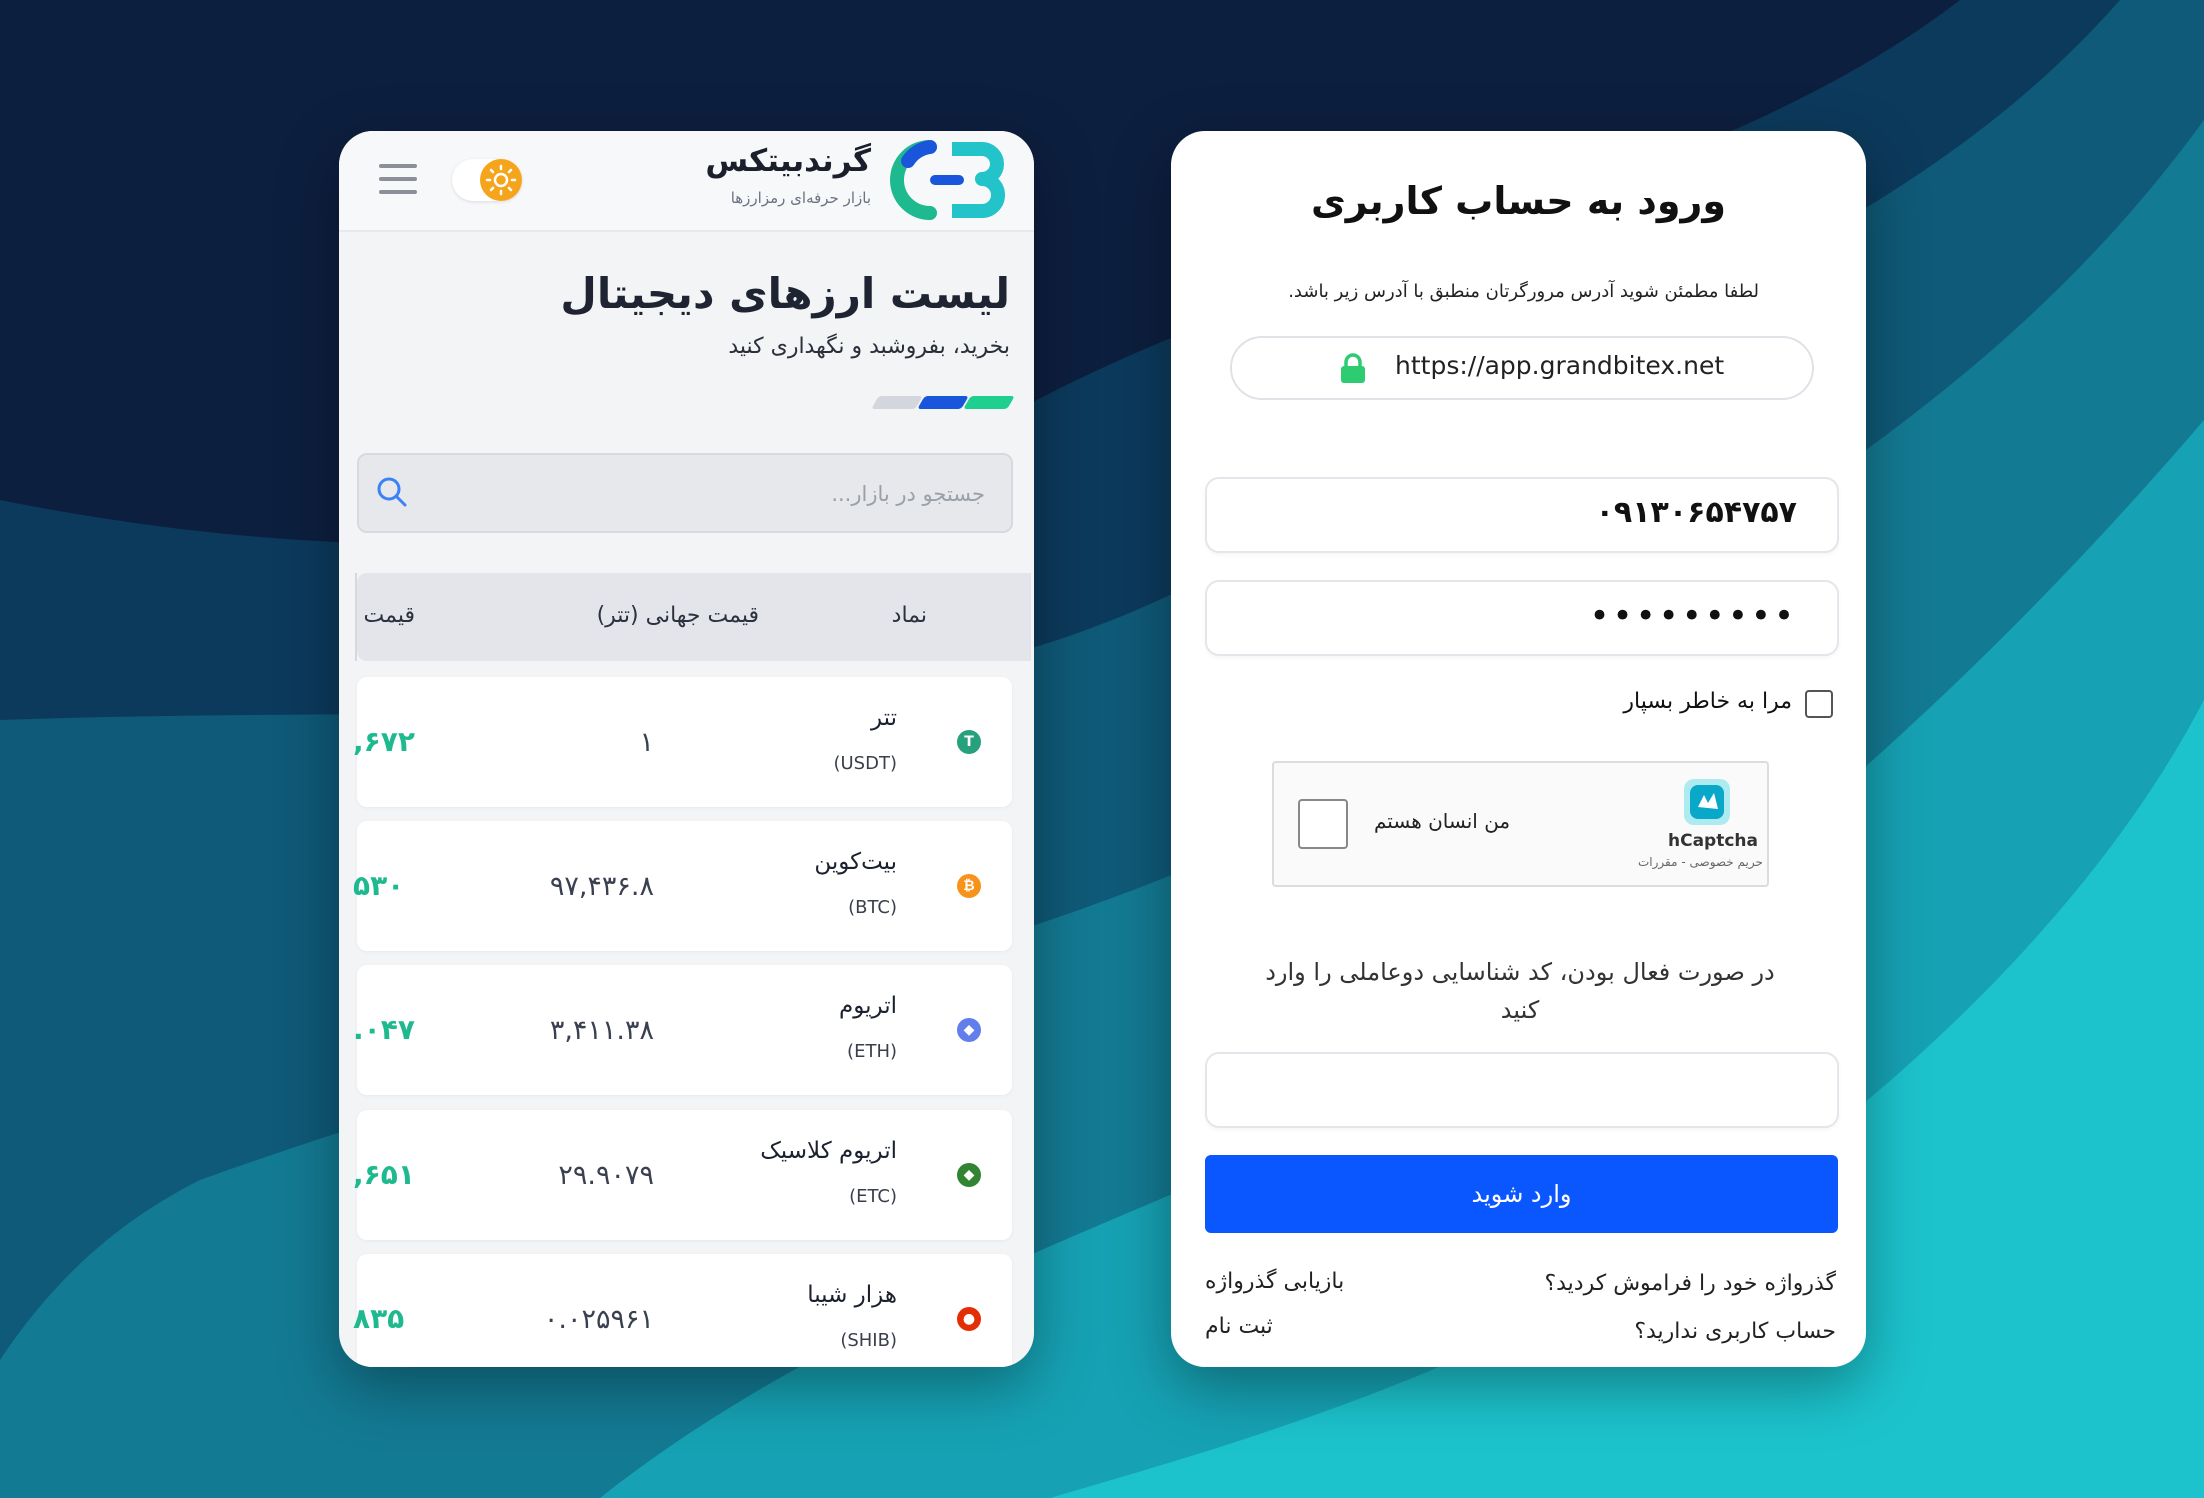 The width and height of the screenshot is (2204, 1498). Describe the element at coordinates (379, 1318) in the screenshot. I see `coin-local-price: ۸۳۵` at that location.